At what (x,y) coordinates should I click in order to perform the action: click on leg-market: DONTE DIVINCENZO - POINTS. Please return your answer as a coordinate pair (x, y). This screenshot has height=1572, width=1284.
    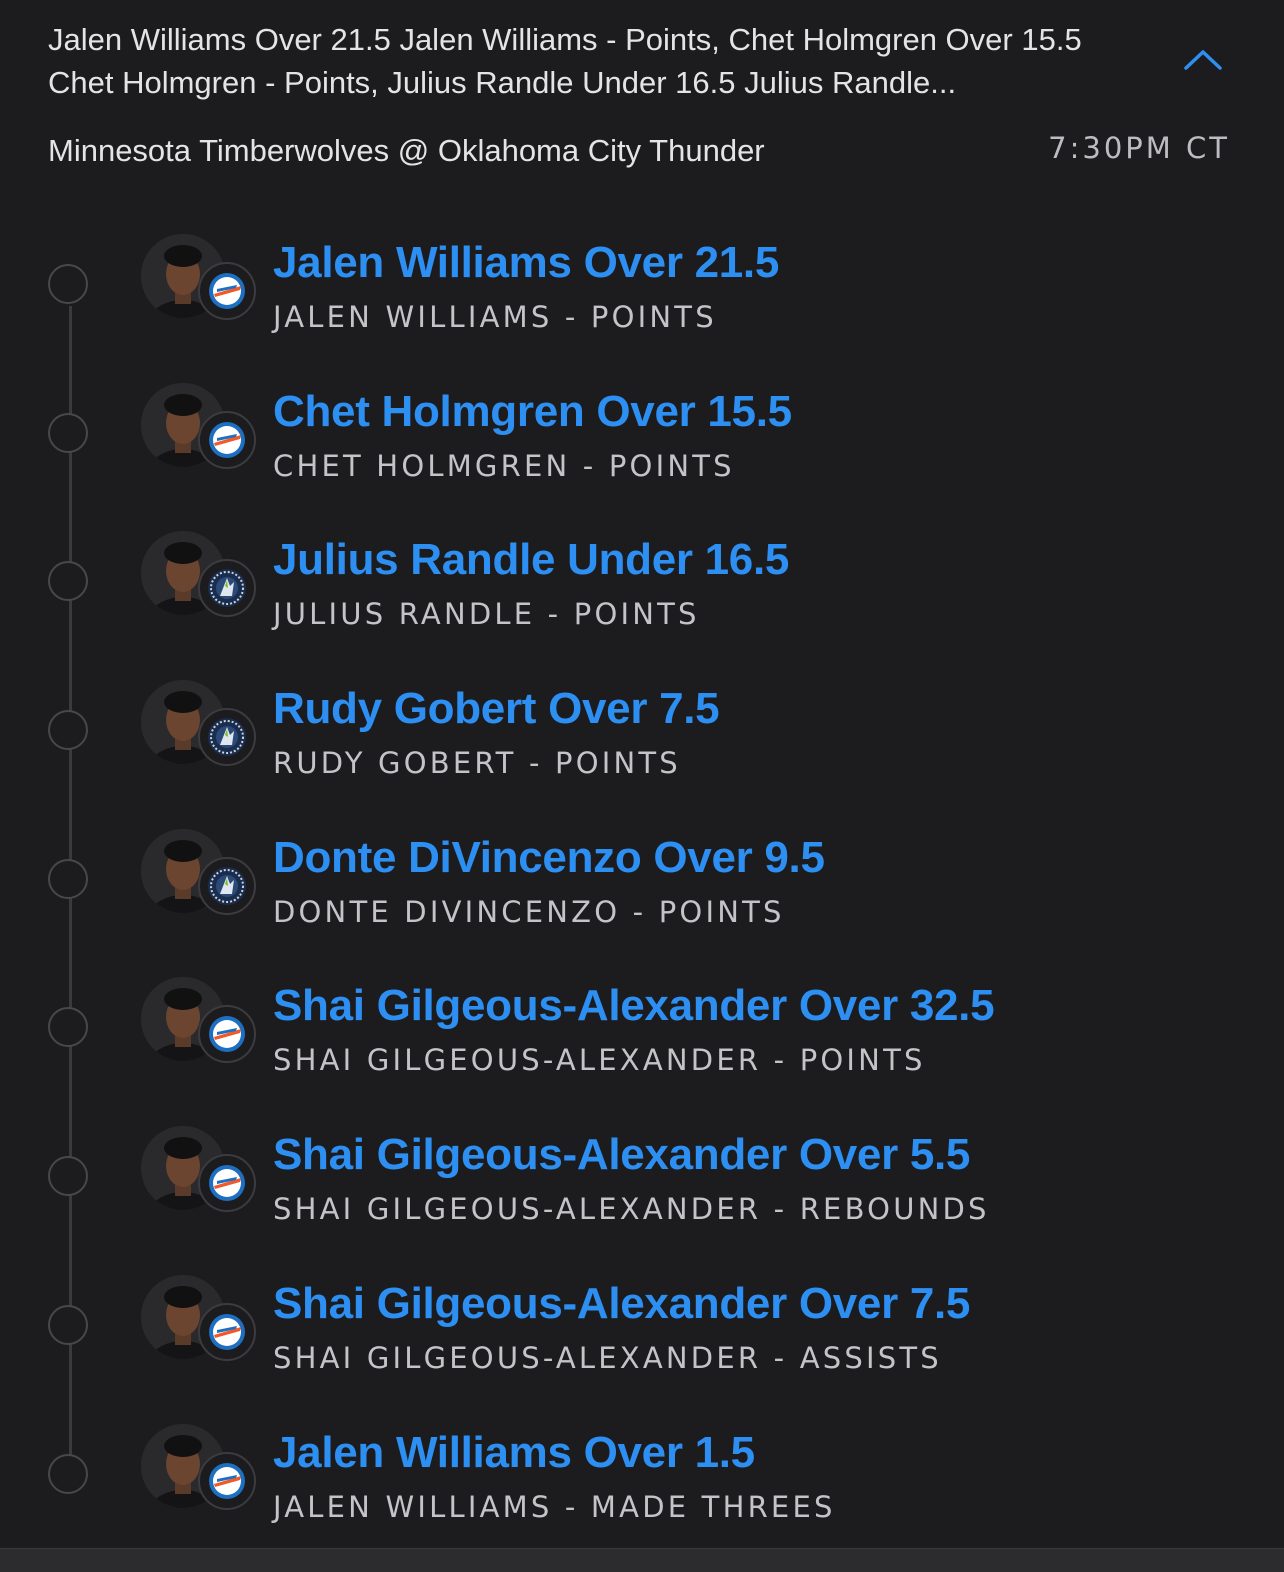
    Looking at the image, I should click on (529, 912).